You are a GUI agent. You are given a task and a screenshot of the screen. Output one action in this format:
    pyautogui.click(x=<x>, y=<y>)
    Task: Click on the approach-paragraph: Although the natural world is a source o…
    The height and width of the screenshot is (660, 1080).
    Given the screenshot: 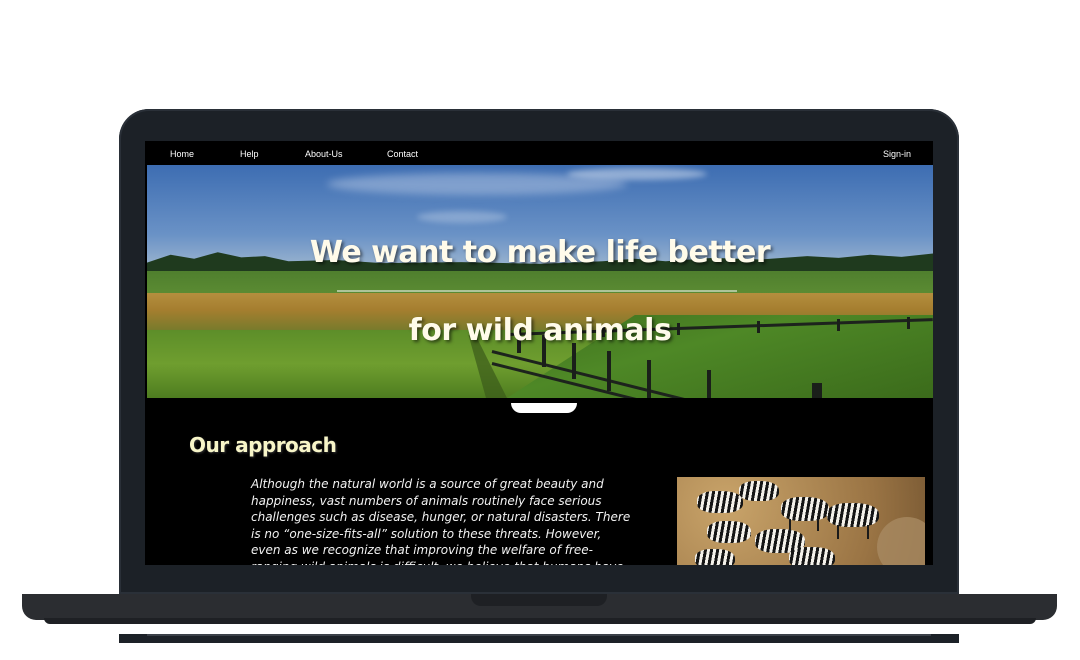 What is the action you would take?
    pyautogui.click(x=441, y=521)
    